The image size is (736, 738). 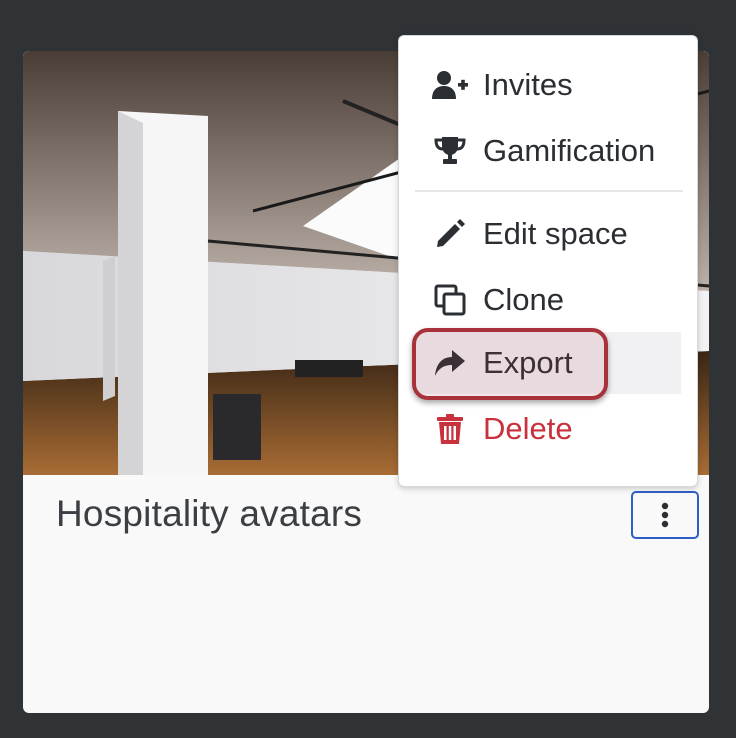 I want to click on user-plus-icon, so click(x=450, y=85).